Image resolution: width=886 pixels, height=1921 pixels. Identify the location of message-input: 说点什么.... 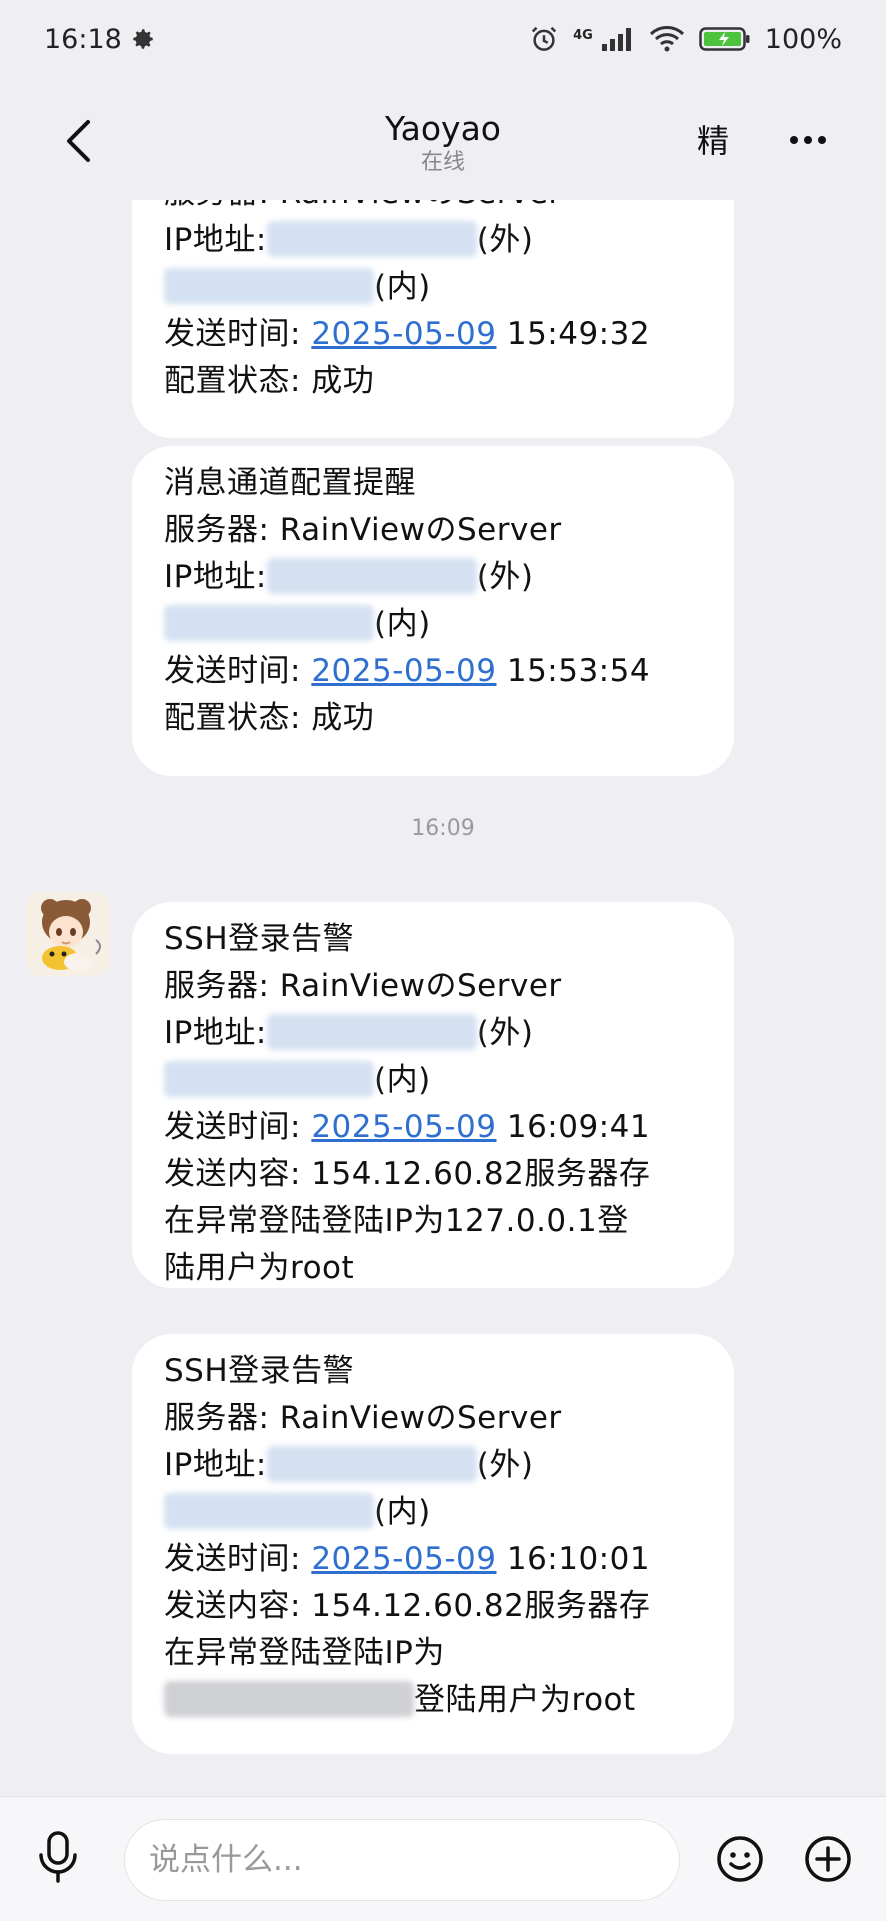
(402, 1860).